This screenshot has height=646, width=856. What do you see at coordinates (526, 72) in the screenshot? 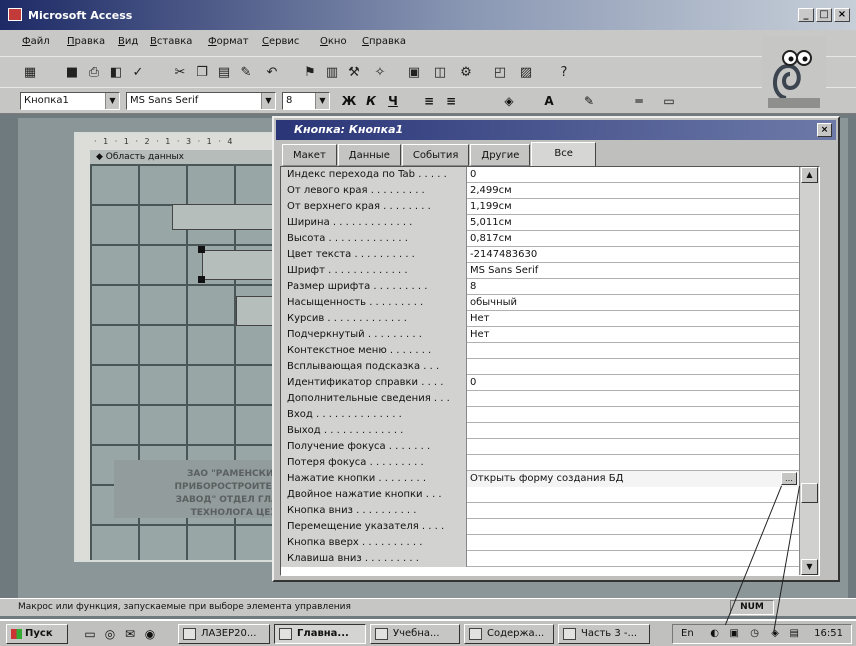
I see `new-object-icon: ▨` at bounding box center [526, 72].